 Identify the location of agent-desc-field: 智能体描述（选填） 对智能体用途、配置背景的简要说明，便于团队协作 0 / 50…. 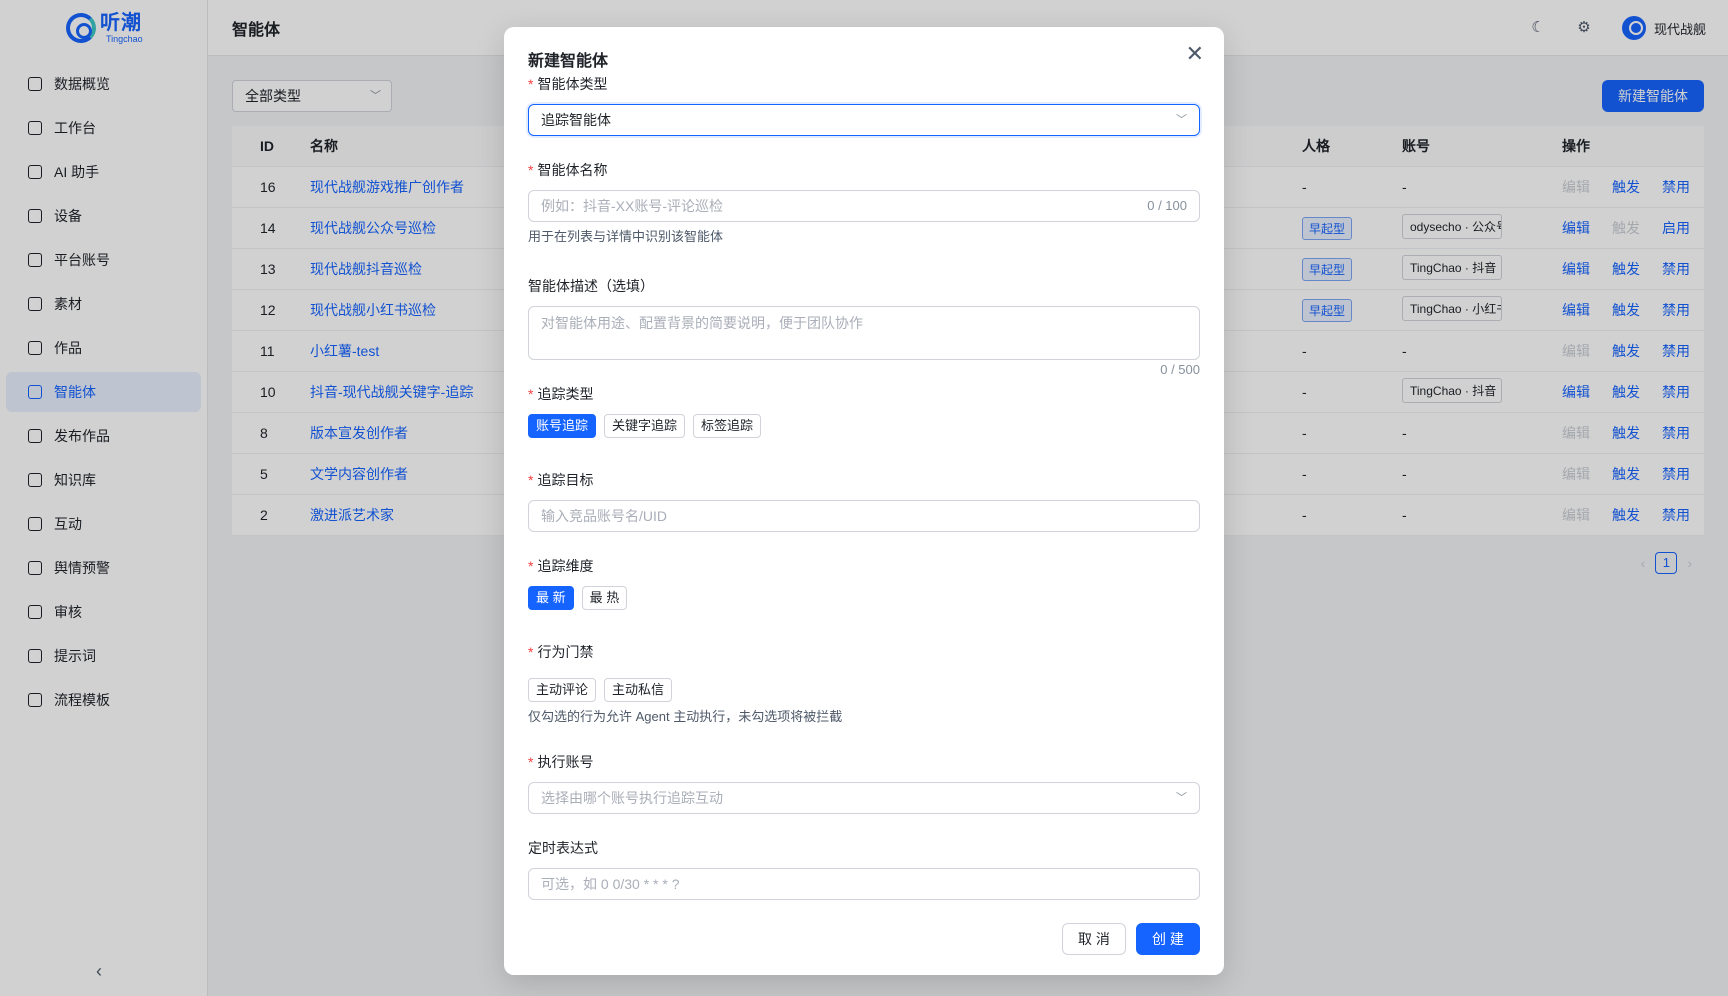
(864, 326).